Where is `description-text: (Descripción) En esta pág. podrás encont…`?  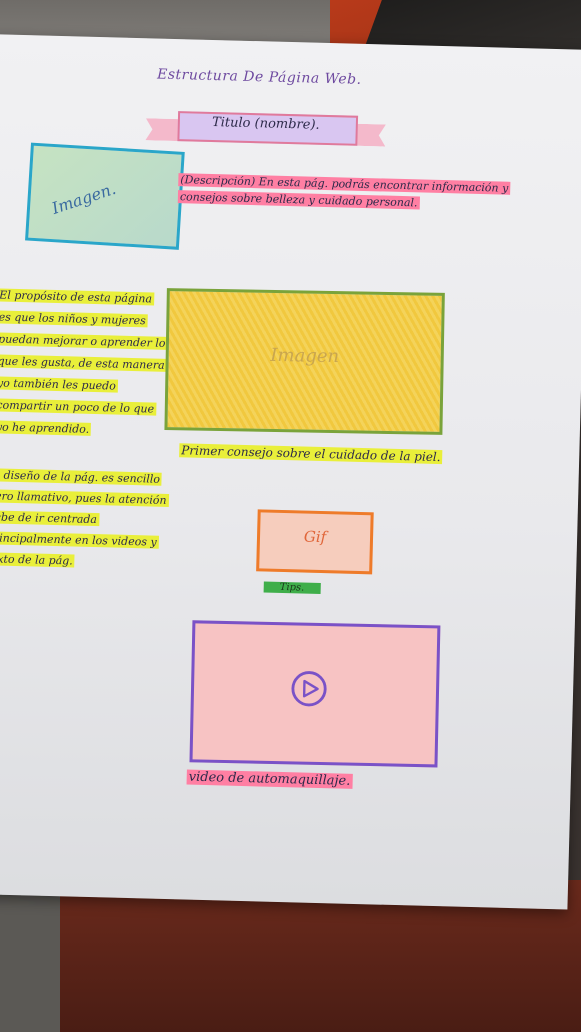 description-text: (Descripción) En esta pág. podrás encont… is located at coordinates (344, 191).